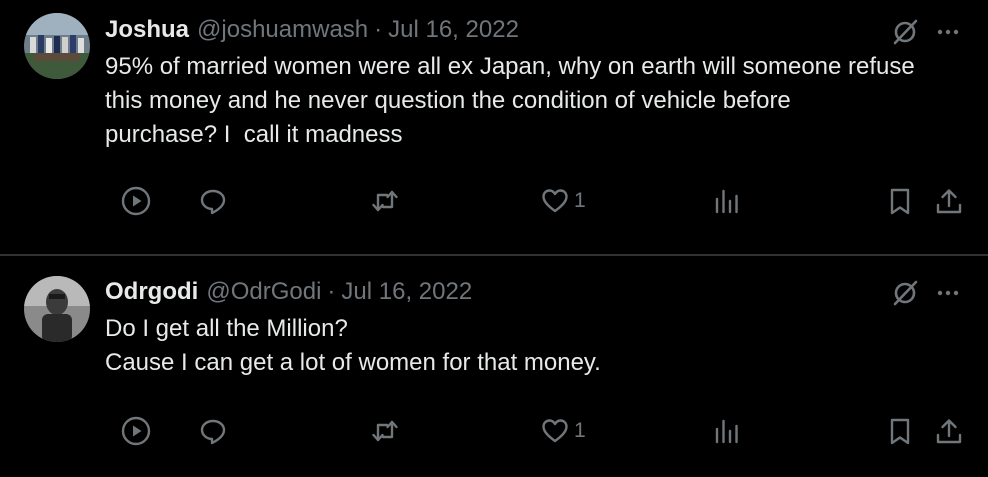 The height and width of the screenshot is (477, 988). I want to click on author-name: Odrgodi, so click(151, 292).